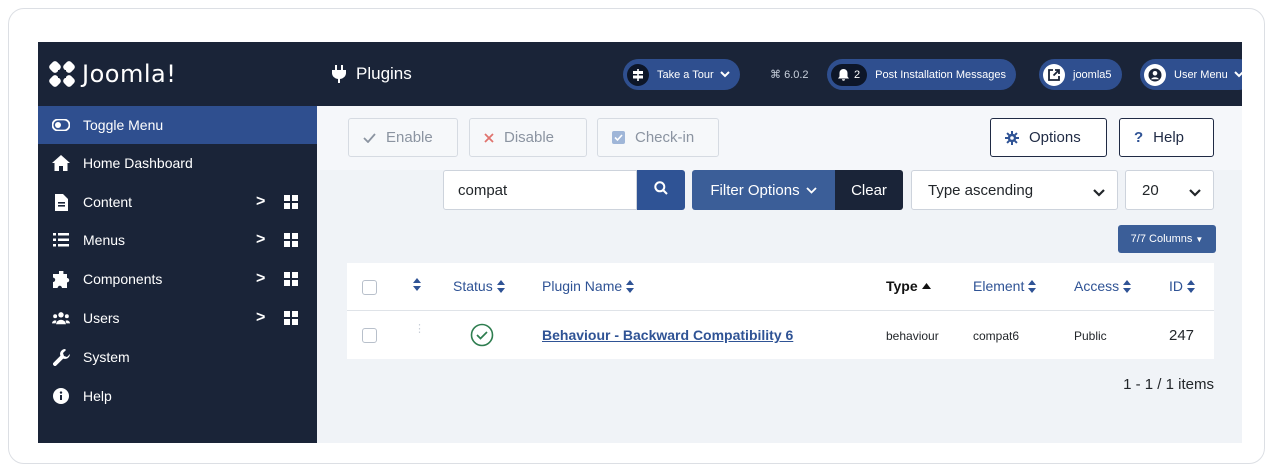 The height and width of the screenshot is (469, 1273). Describe the element at coordinates (101, 318) in the screenshot. I see `sidebar-item-label: Users` at that location.